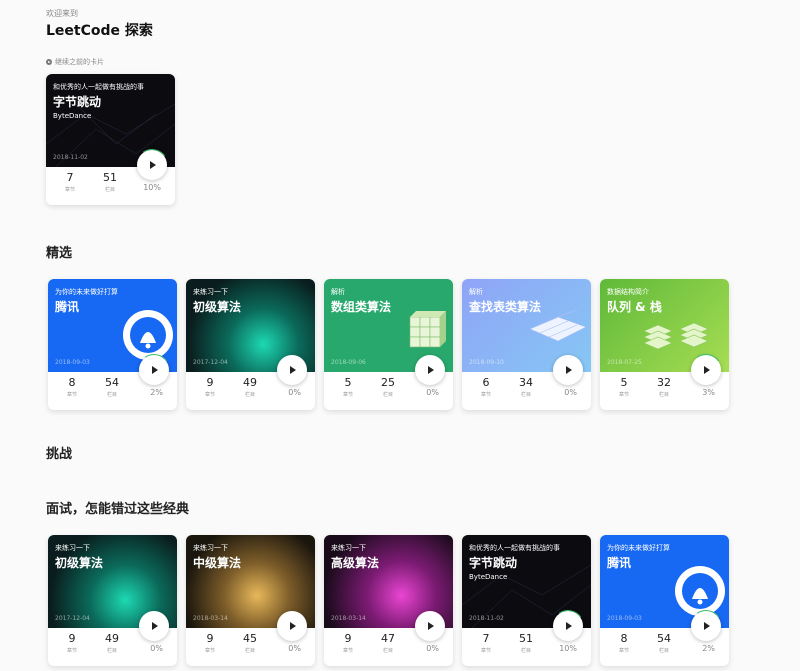  Describe the element at coordinates (708, 392) in the screenshot. I see `progress-percent: 3%` at that location.